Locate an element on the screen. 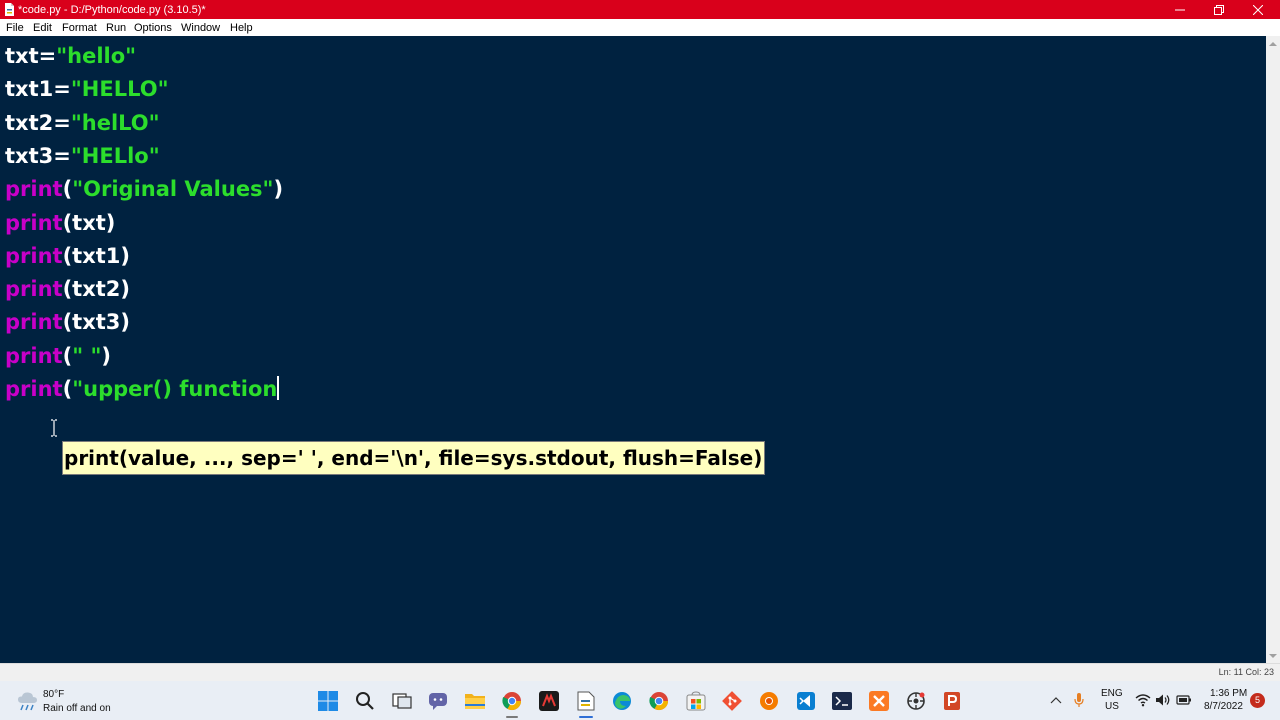 The image size is (1280, 720). code-token: (txt3) is located at coordinates (96, 322).